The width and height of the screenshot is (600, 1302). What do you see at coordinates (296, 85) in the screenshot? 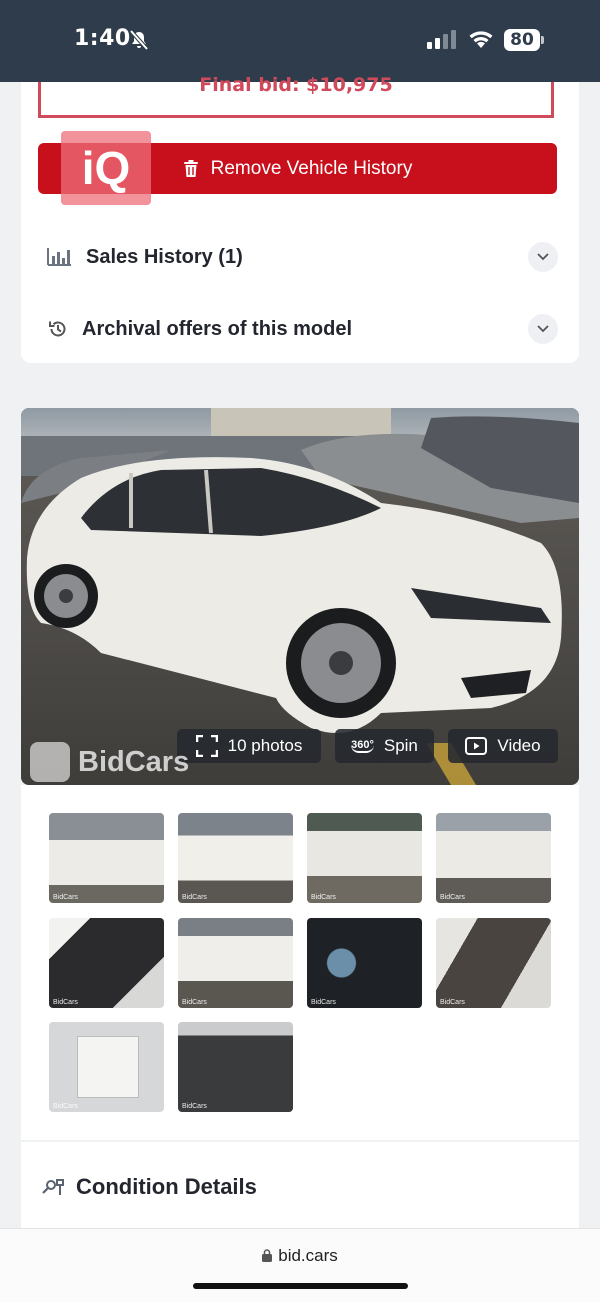
I see `final-bid-text: Final bid: $10,975` at bounding box center [296, 85].